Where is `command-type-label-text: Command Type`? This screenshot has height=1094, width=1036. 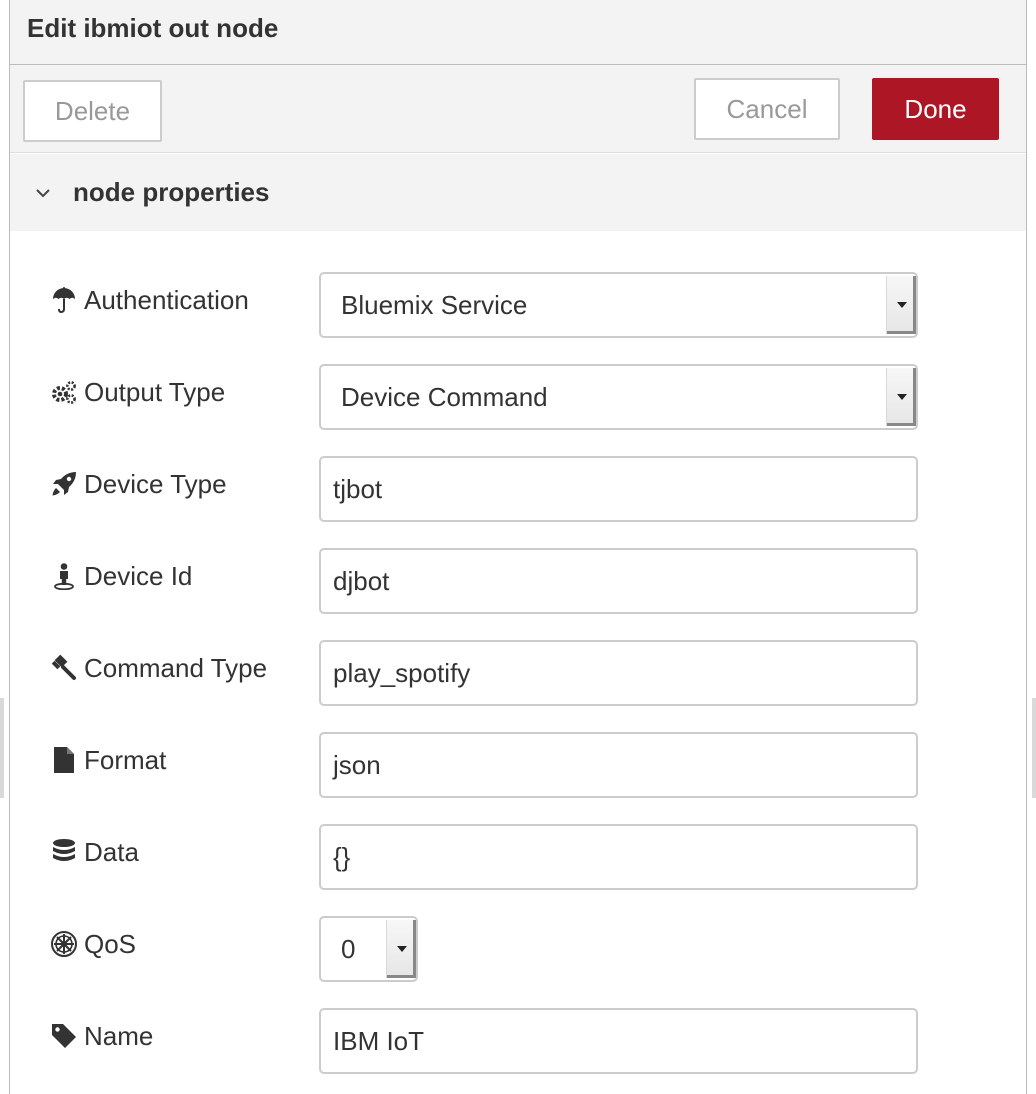
command-type-label-text: Command Type is located at coordinates (176, 667).